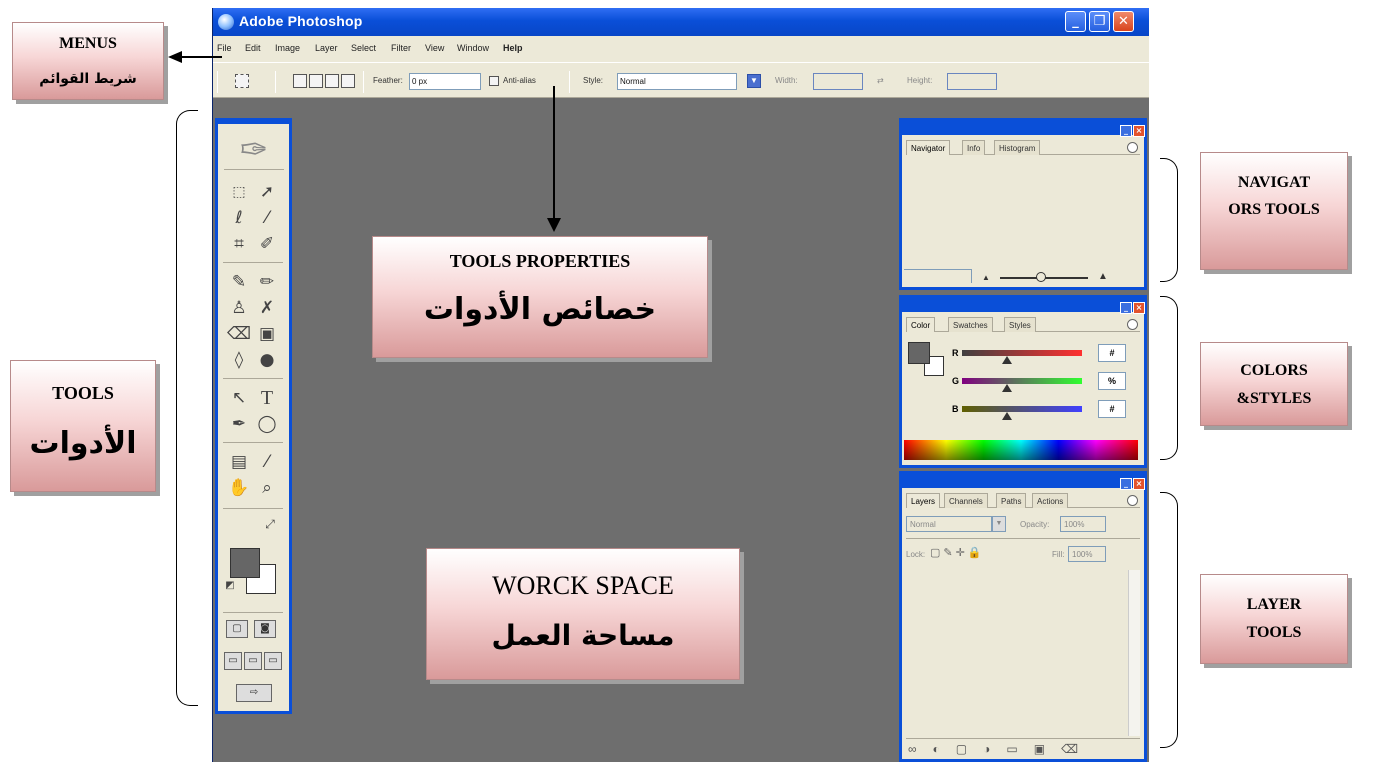 This screenshot has width=1381, height=762. What do you see at coordinates (239, 360) in the screenshot?
I see `blur-tool-icon: ◊` at bounding box center [239, 360].